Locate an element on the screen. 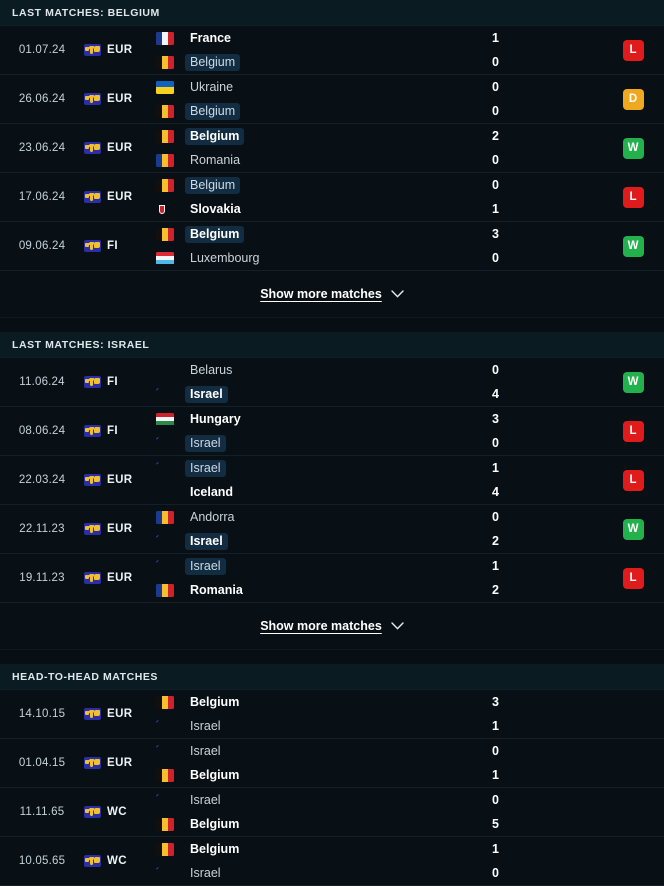  table-row: 23.06.24 EUR Belgium Romania 2 0 W is located at coordinates (332, 148).